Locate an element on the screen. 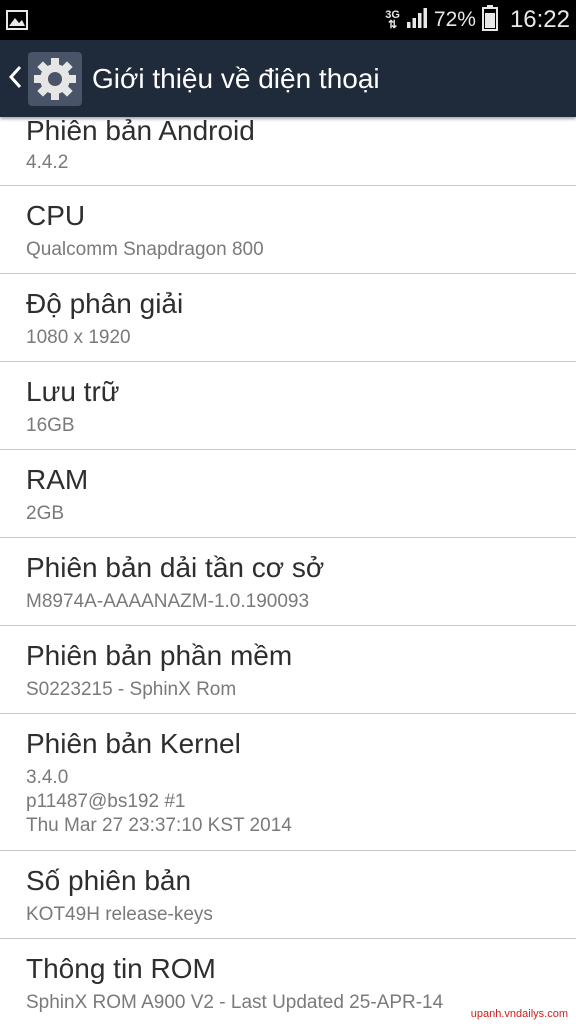 This screenshot has width=576, height=1027. battery-icon is located at coordinates (489, 20).